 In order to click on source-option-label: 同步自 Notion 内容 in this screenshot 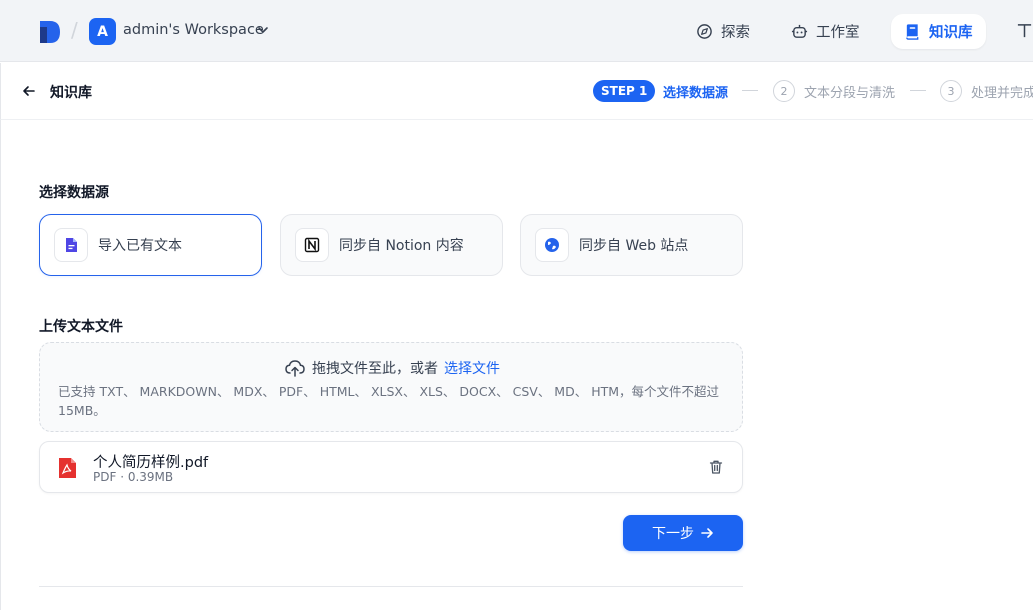, I will do `click(401, 246)`.